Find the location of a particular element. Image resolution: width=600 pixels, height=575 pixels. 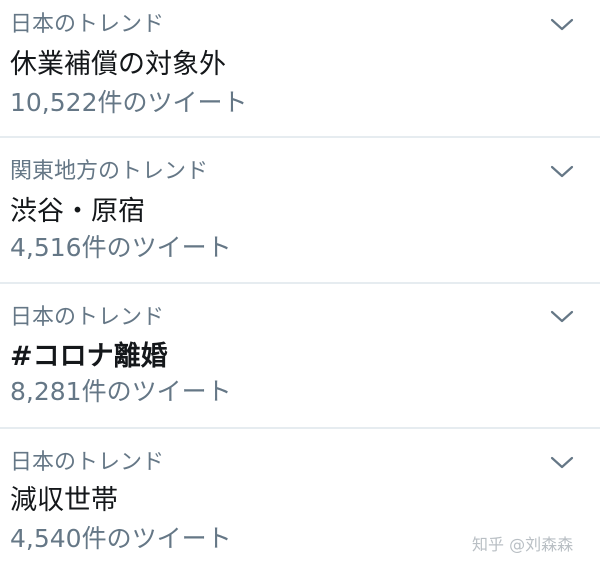

tweet-count: 4,540件のツイート is located at coordinates (121, 538).